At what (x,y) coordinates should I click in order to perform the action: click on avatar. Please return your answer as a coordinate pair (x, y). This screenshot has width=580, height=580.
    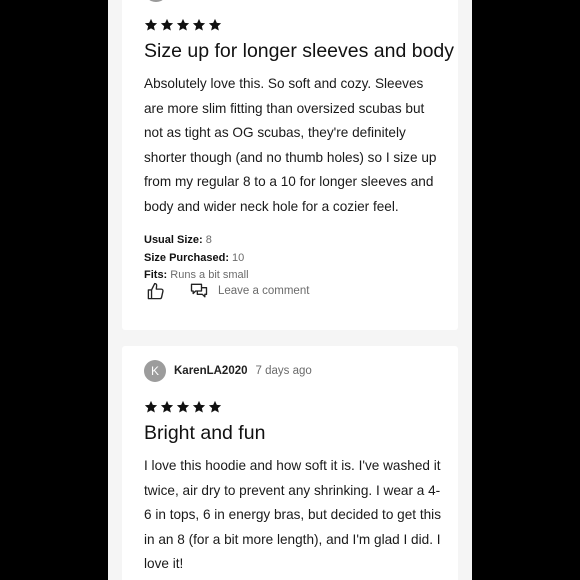
    Looking at the image, I should click on (156, 1).